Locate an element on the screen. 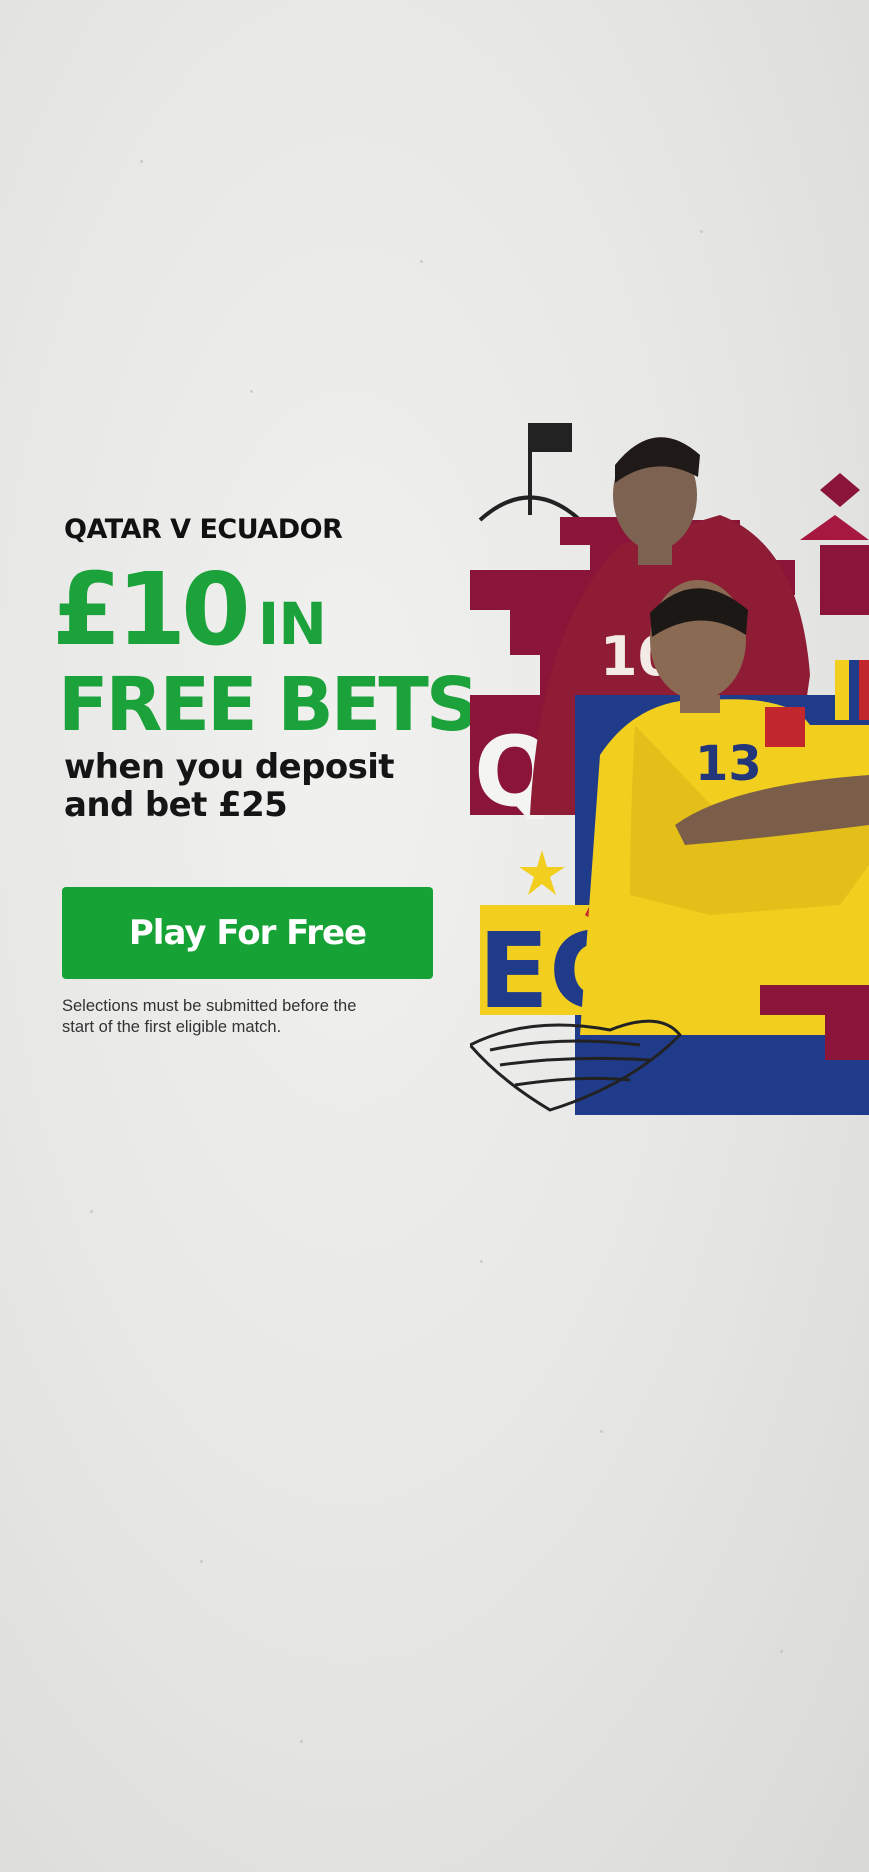 This screenshot has width=869, height=1872. play-for-free-button: Play For Free is located at coordinates (247, 933).